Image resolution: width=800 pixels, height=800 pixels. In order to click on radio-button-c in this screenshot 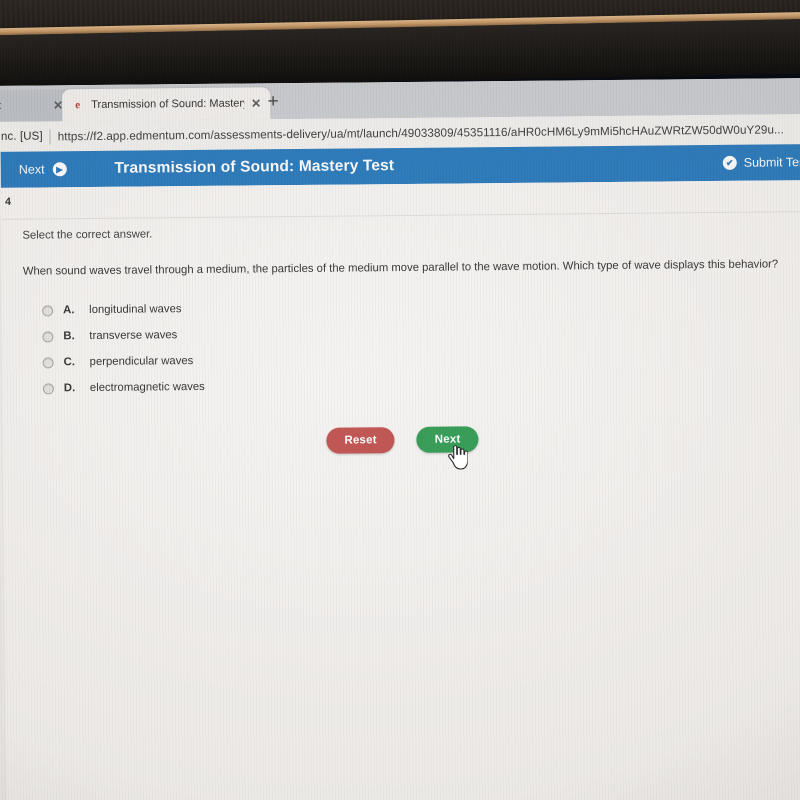, I will do `click(48, 362)`.